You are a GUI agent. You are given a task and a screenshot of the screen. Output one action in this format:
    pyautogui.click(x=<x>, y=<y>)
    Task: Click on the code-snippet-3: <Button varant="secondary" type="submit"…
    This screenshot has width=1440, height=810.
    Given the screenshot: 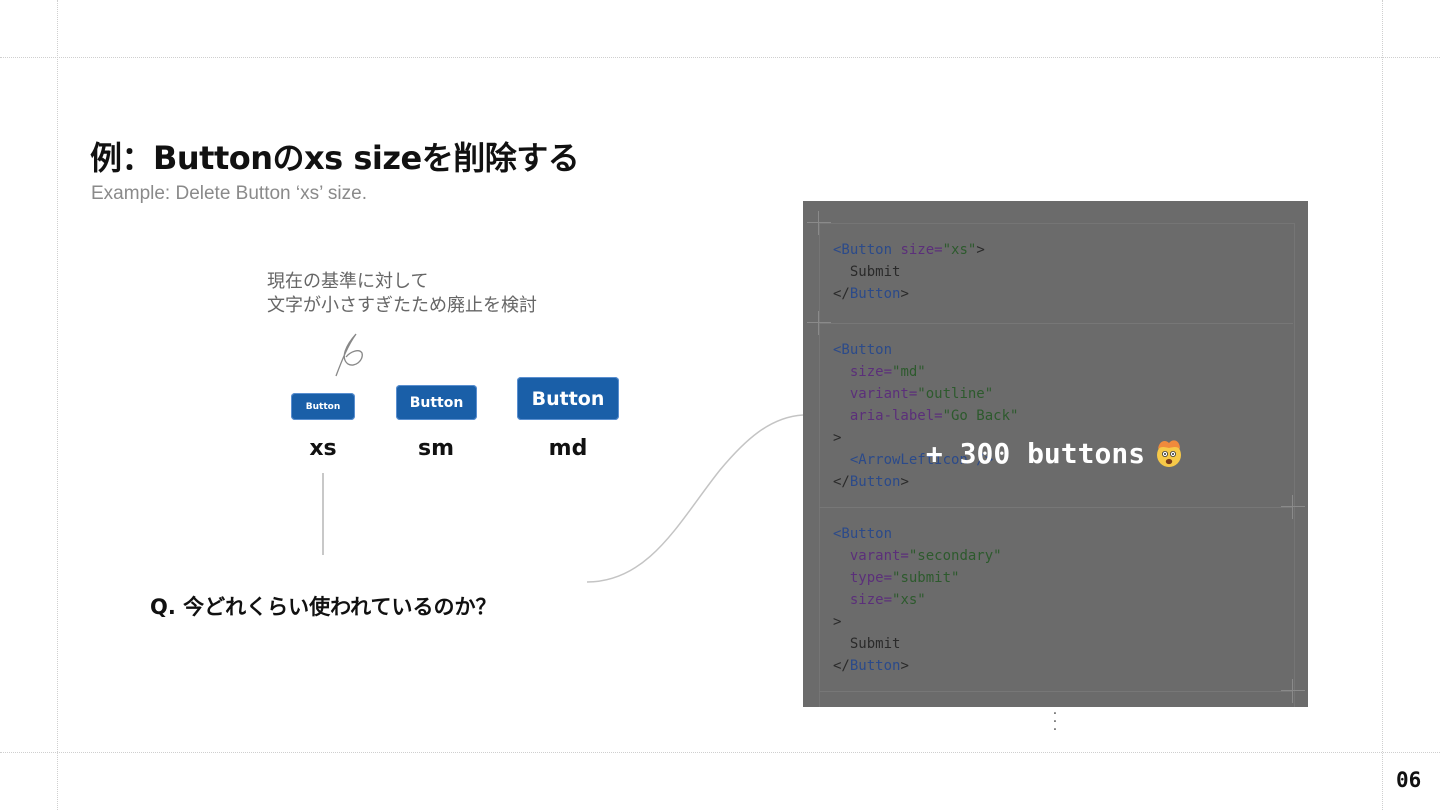 What is the action you would take?
    pyautogui.click(x=917, y=600)
    